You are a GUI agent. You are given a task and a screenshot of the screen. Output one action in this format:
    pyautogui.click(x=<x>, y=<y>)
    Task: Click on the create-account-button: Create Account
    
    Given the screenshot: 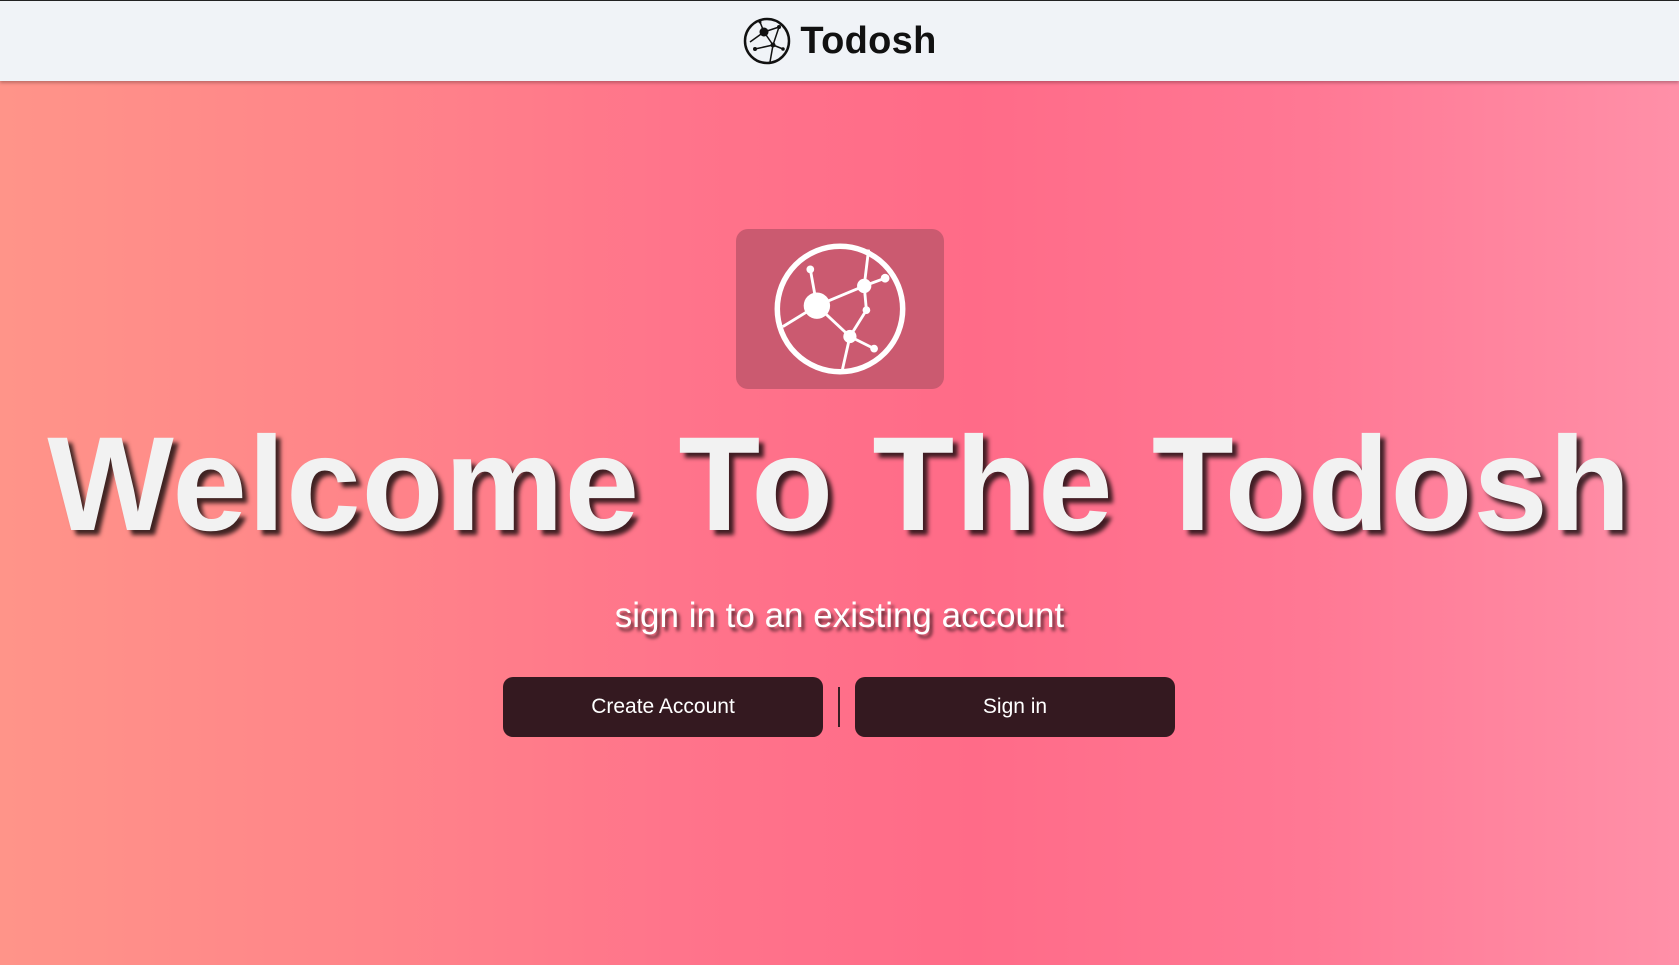 What is the action you would take?
    pyautogui.click(x=663, y=707)
    